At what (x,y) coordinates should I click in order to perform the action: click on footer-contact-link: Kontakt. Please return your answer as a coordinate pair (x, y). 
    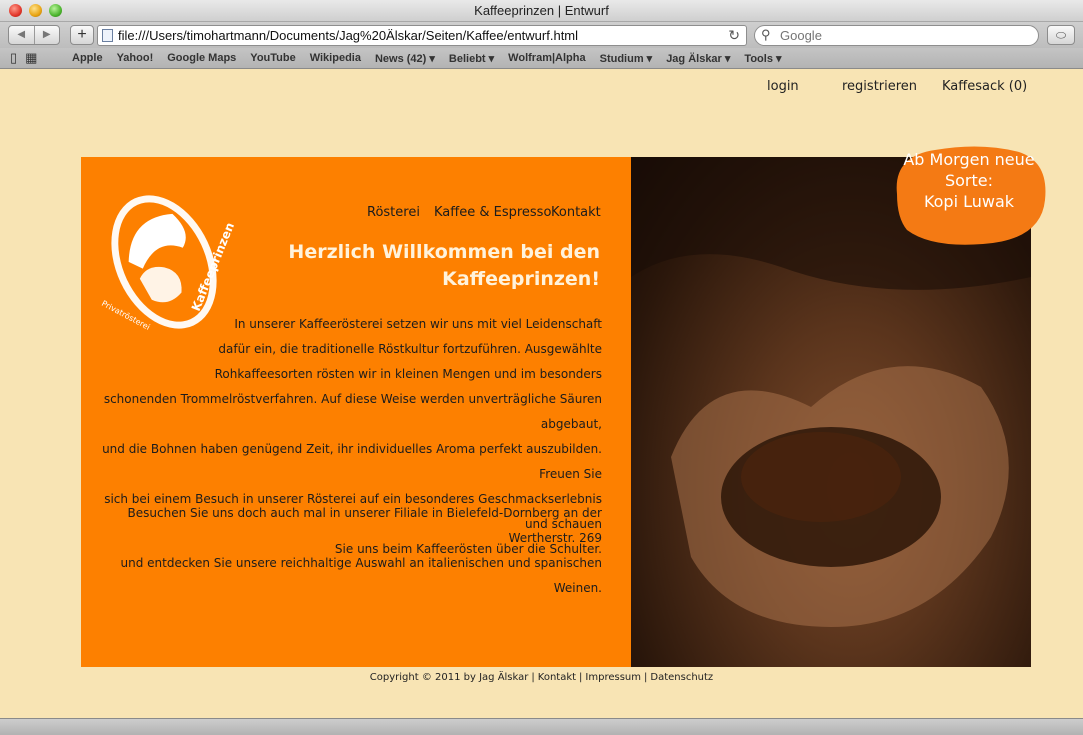
    Looking at the image, I should click on (557, 677).